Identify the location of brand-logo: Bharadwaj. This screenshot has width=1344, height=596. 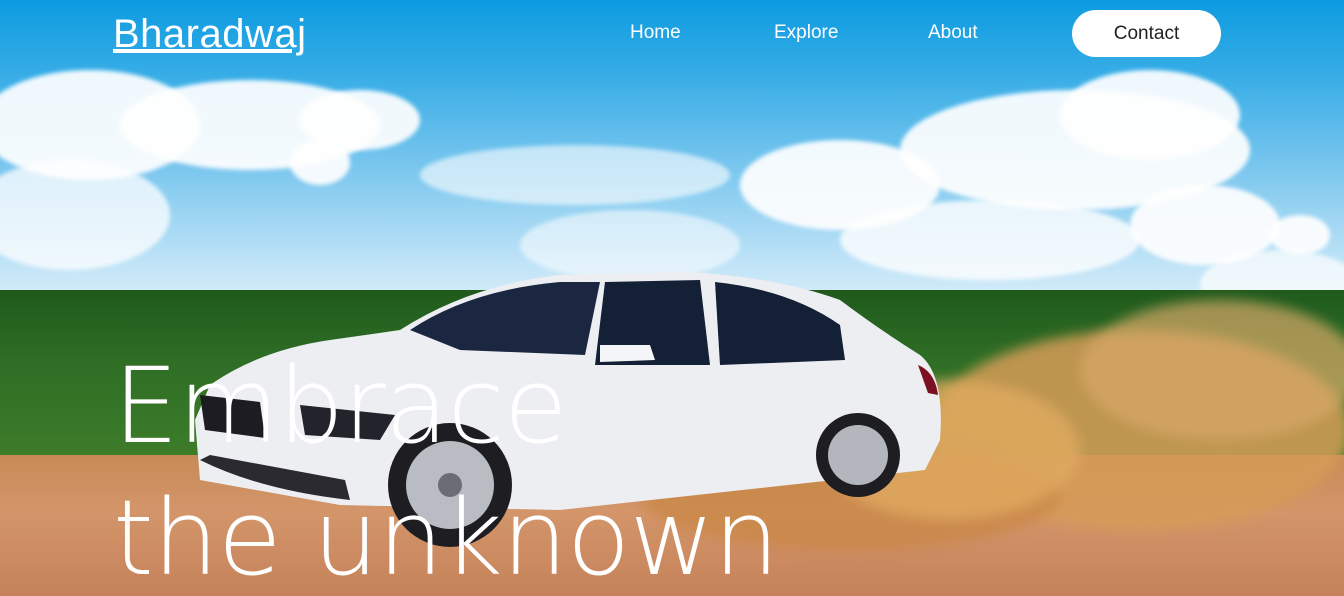
(210, 34).